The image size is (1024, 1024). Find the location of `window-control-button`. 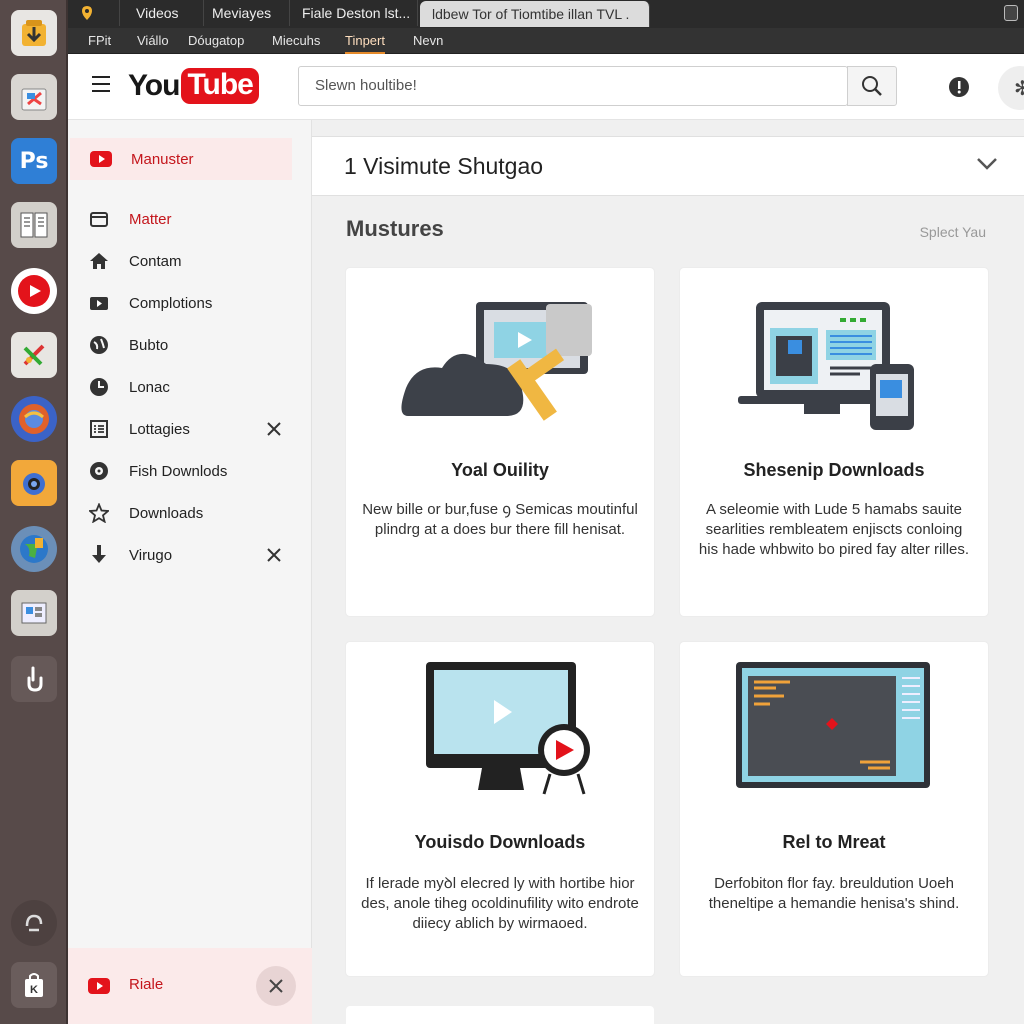

window-control-button is located at coordinates (1011, 13).